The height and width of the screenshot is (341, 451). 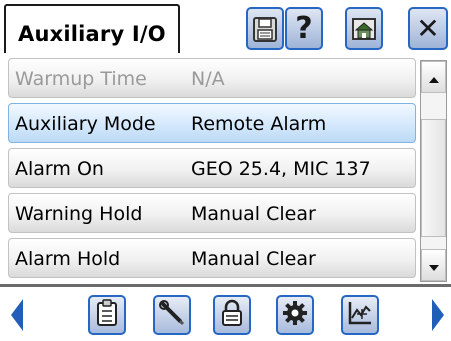 I want to click on item-label: Auxiliary Mode, so click(x=85, y=124).